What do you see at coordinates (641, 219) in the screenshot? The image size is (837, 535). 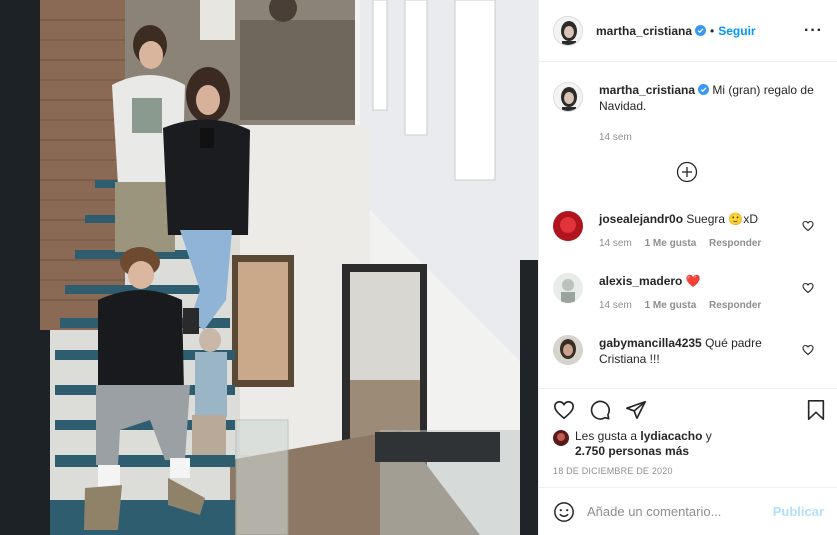 I see `comment-username: josealejandr0o` at bounding box center [641, 219].